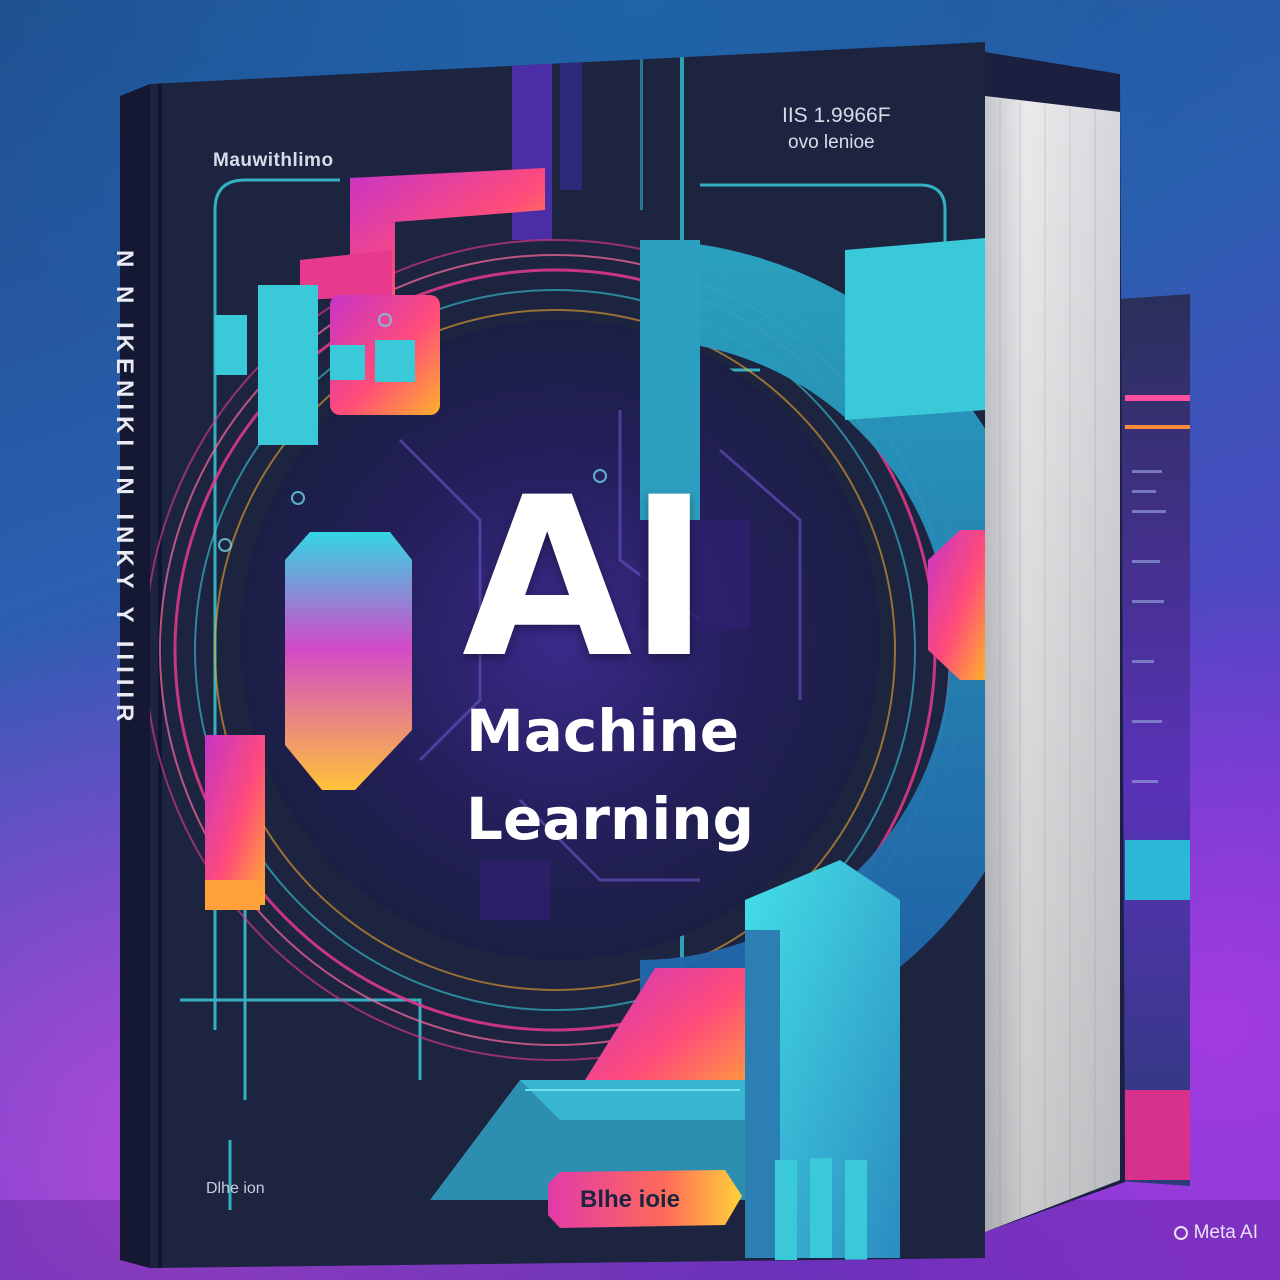  Describe the element at coordinates (603, 731) in the screenshot. I see `book-subtitle-line1: Machine` at that location.